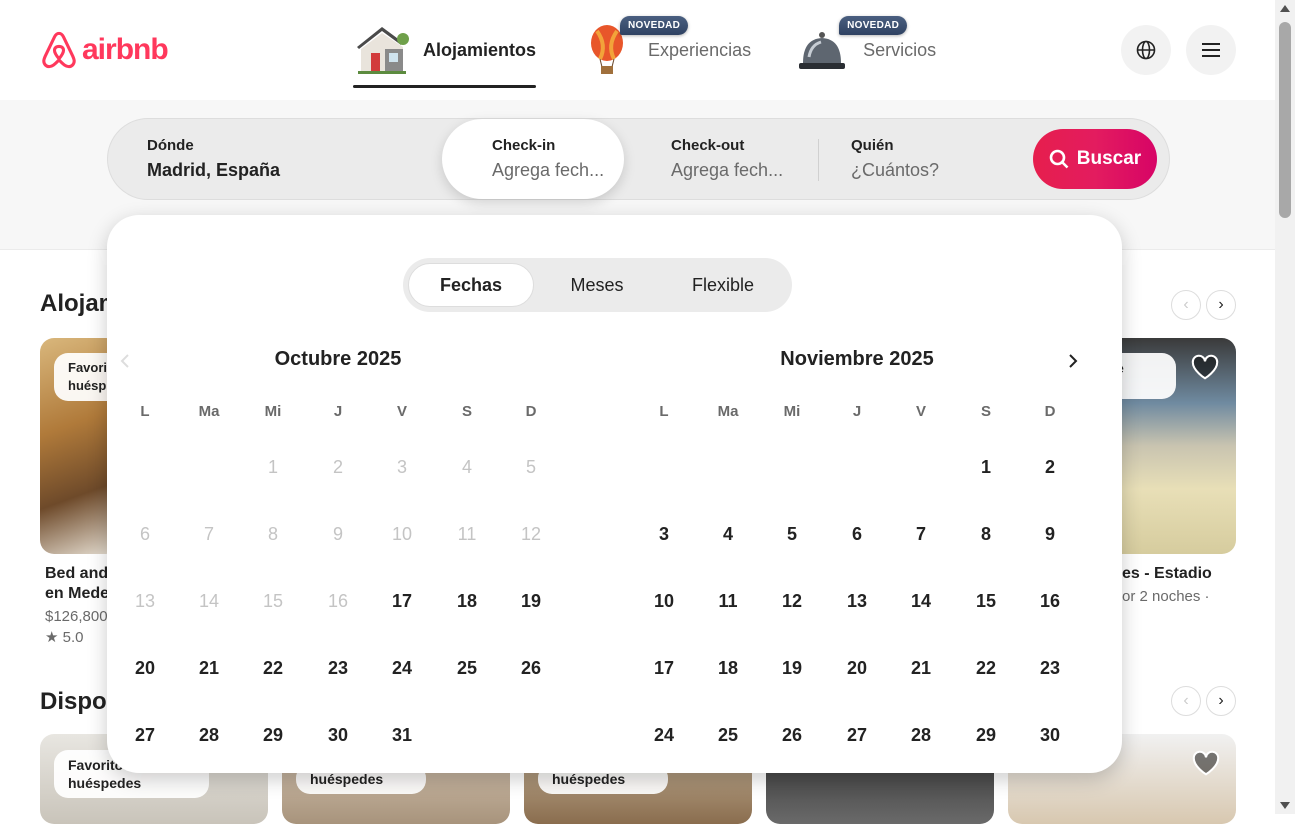 The width and height of the screenshot is (1295, 824). Describe the element at coordinates (1179, 446) in the screenshot. I see `listing-card-image: e` at that location.